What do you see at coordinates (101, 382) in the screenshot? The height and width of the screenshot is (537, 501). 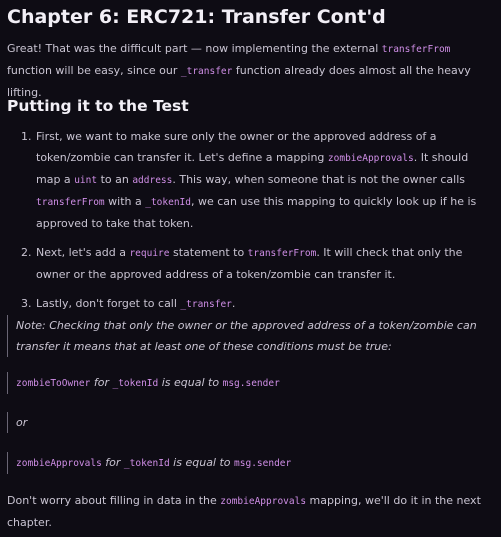 I see `cond-1-text-1: for` at bounding box center [101, 382].